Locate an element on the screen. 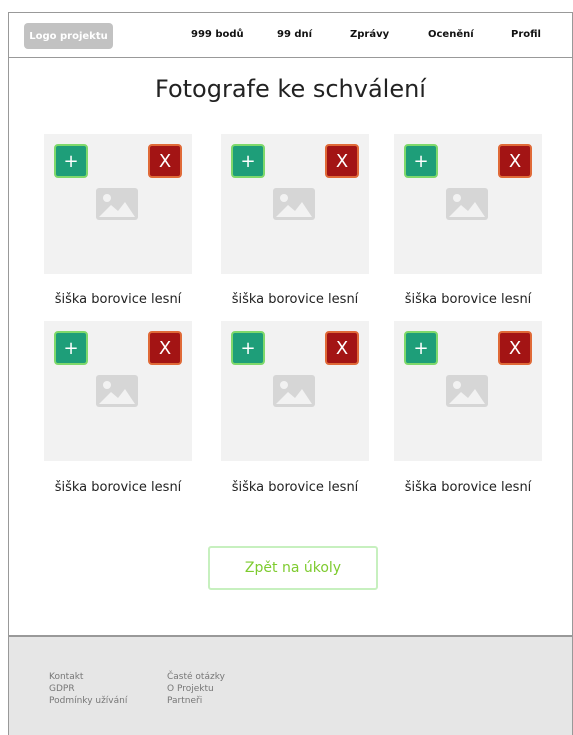  footer-link-contact: Kontakt is located at coordinates (88, 677).